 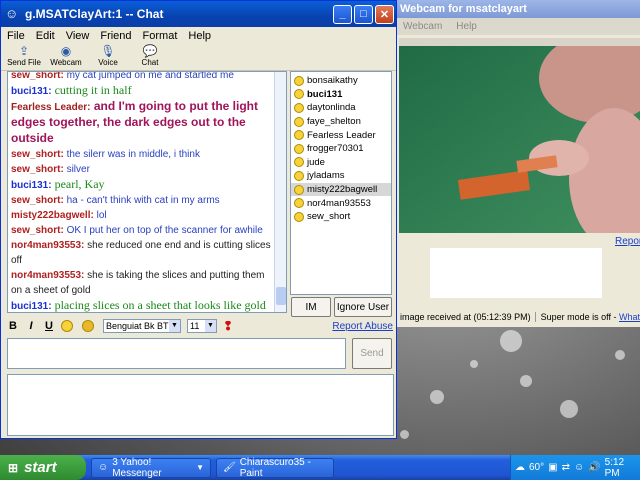 I want to click on user-name: buci131, so click(x=325, y=94).